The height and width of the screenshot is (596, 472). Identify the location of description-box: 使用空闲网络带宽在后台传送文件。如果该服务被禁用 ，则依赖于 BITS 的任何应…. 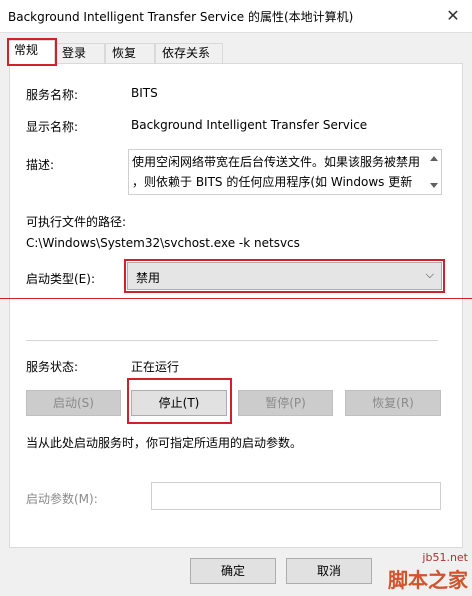
(285, 172).